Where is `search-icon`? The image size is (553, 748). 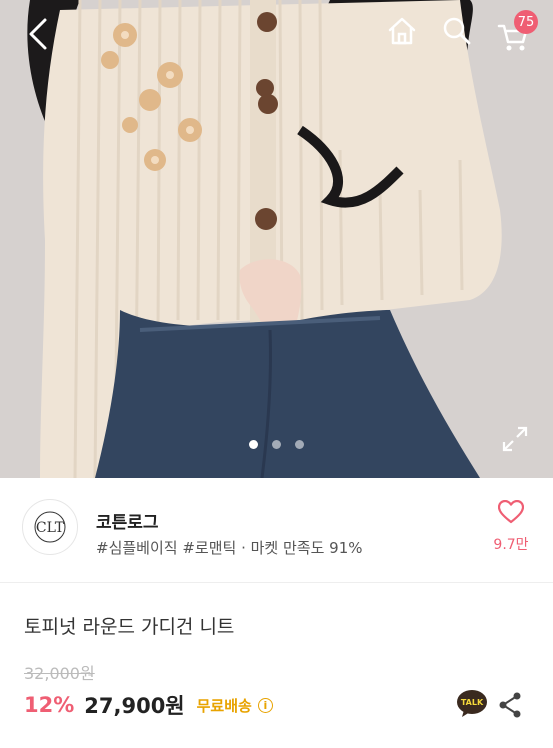 search-icon is located at coordinates (457, 31).